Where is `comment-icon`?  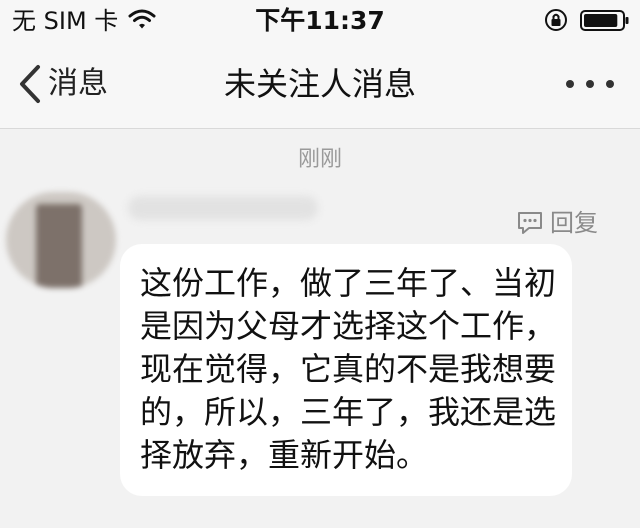
comment-icon is located at coordinates (530, 223).